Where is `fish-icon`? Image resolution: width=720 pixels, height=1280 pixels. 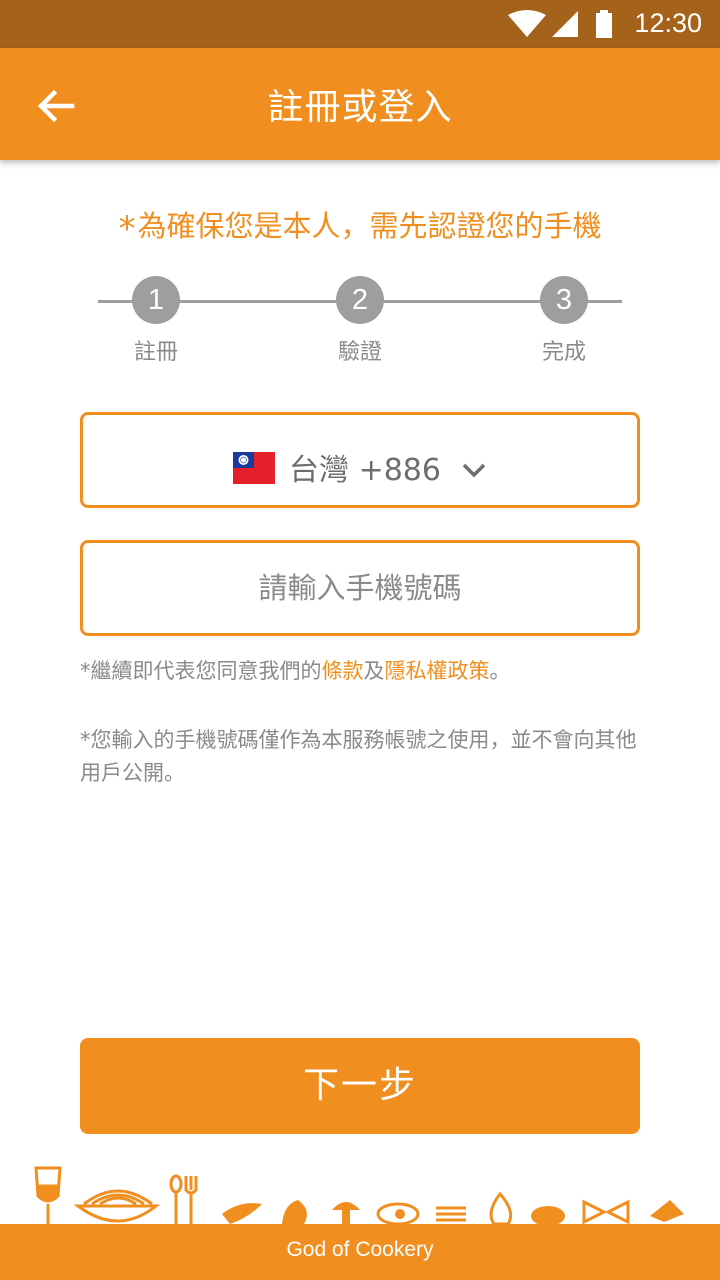 fish-icon is located at coordinates (451, 1214).